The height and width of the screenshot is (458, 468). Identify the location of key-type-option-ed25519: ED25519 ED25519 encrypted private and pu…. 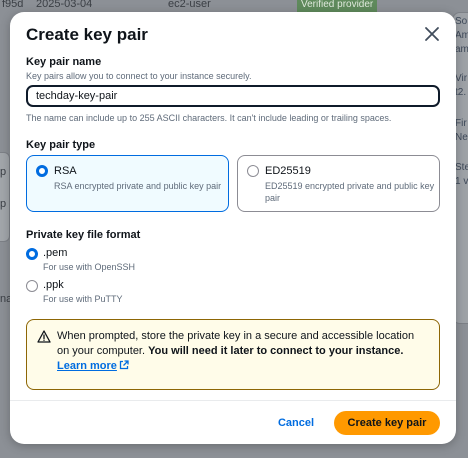
(338, 183).